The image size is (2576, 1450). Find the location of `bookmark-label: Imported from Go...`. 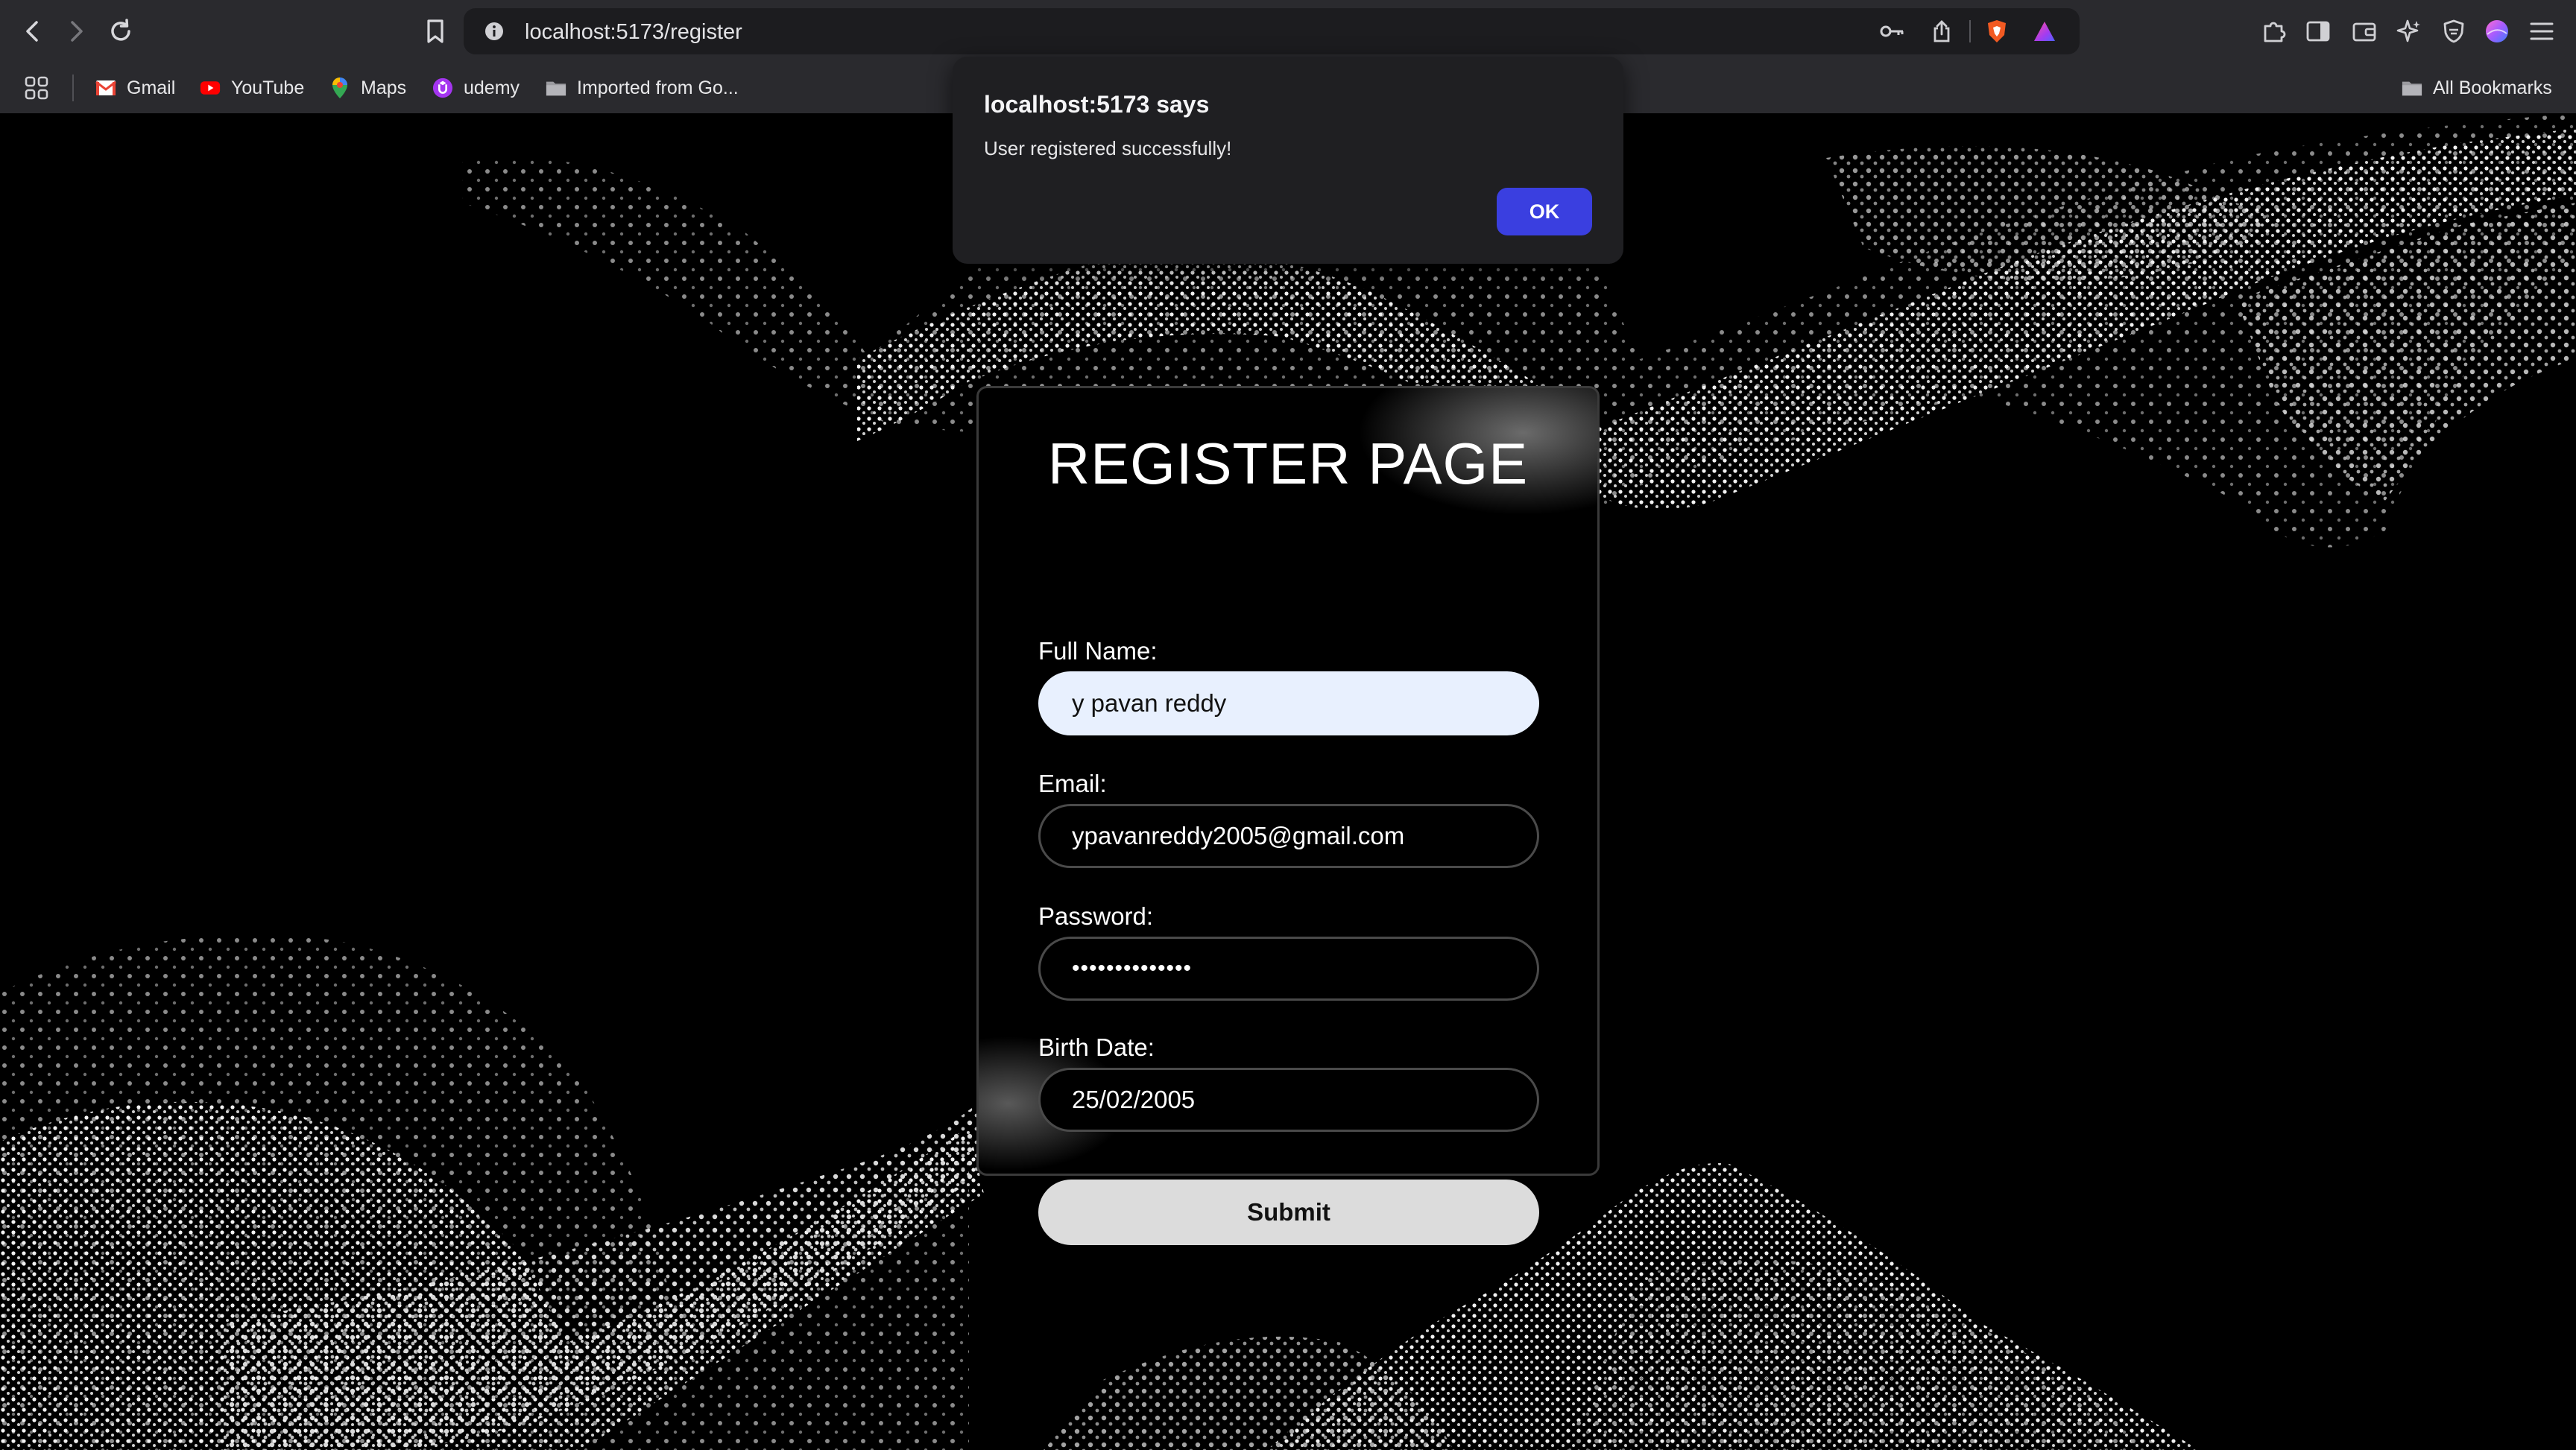

bookmark-label: Imported from Go... is located at coordinates (658, 87).